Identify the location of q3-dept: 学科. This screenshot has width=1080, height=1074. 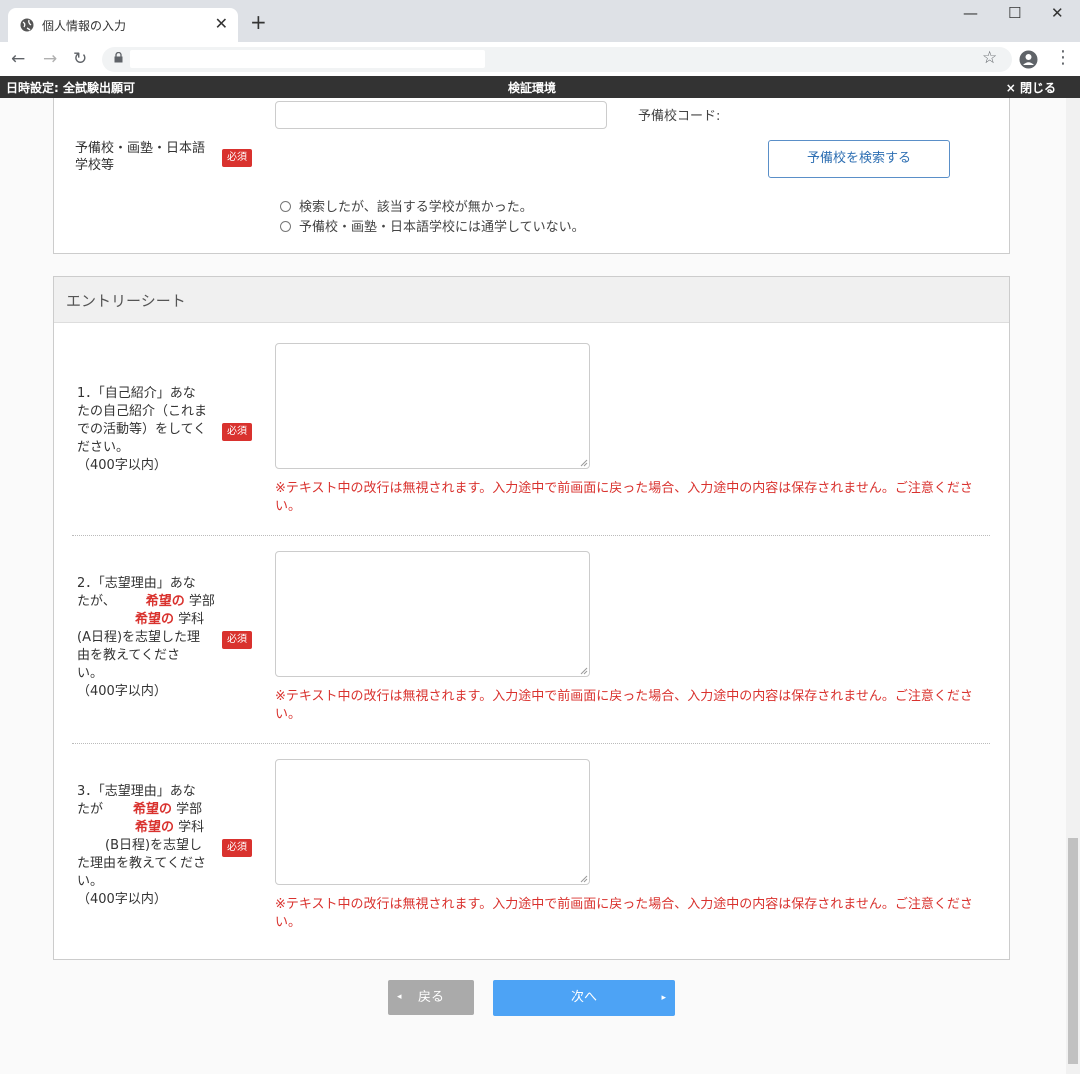
(191, 827).